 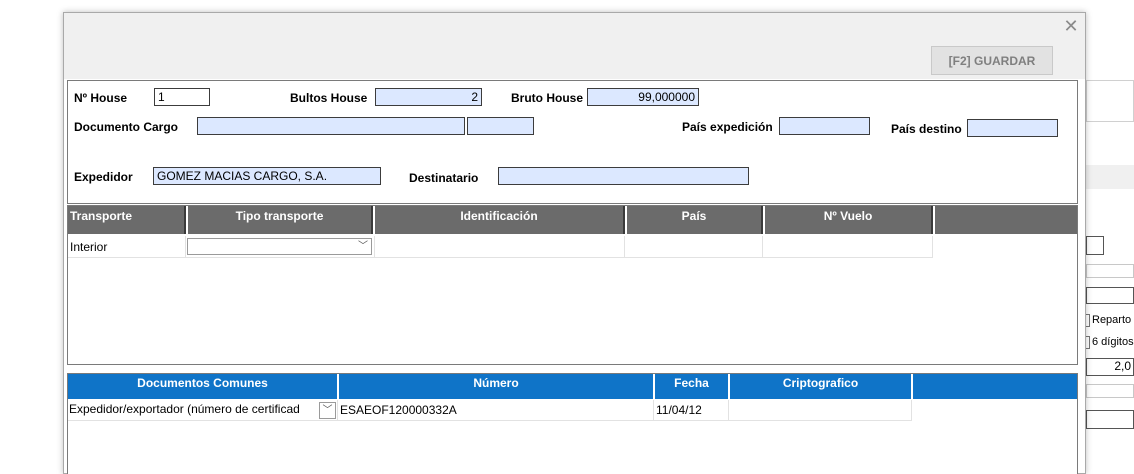 What do you see at coordinates (126, 127) in the screenshot?
I see `documento-cargo-label: Documento Cargo` at bounding box center [126, 127].